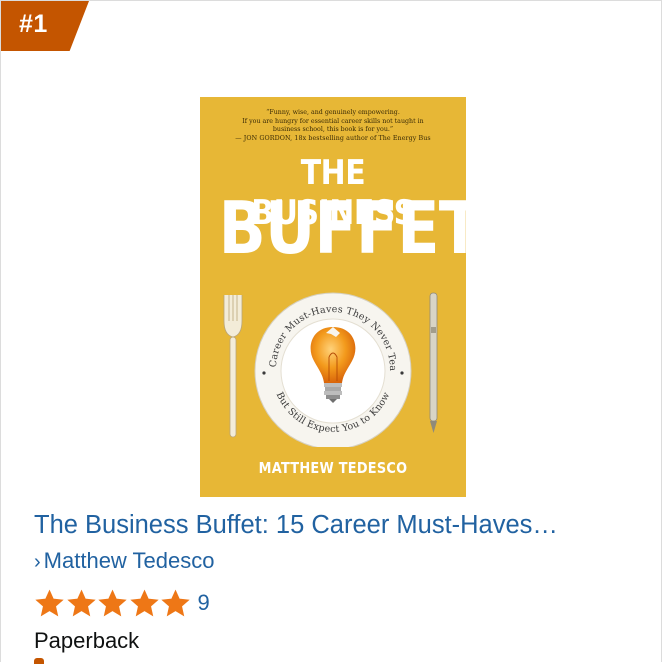 The width and height of the screenshot is (664, 664). Describe the element at coordinates (333, 112) in the screenshot. I see `cover-quote-line: “Funny, wise, and genuinely empowering.` at that location.